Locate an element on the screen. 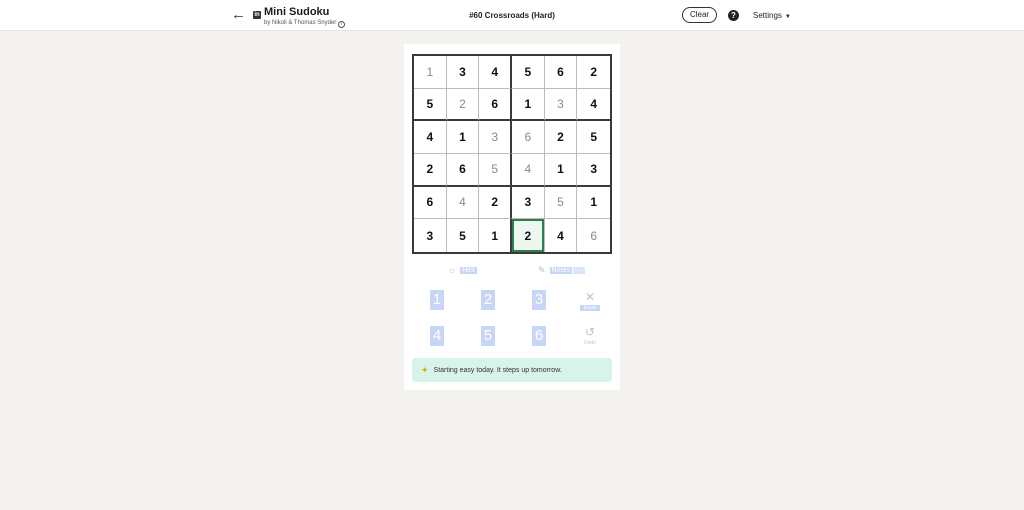 This screenshot has height=510, width=1024. info-icon: i is located at coordinates (342, 24).